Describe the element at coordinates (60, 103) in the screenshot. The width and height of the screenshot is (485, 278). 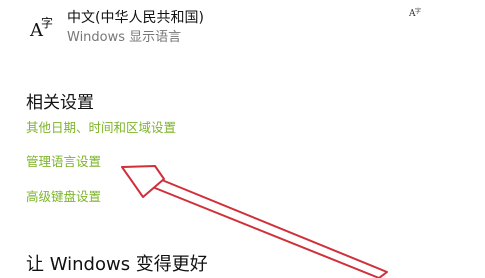
I see `related-settings-heading: 相关设置` at that location.